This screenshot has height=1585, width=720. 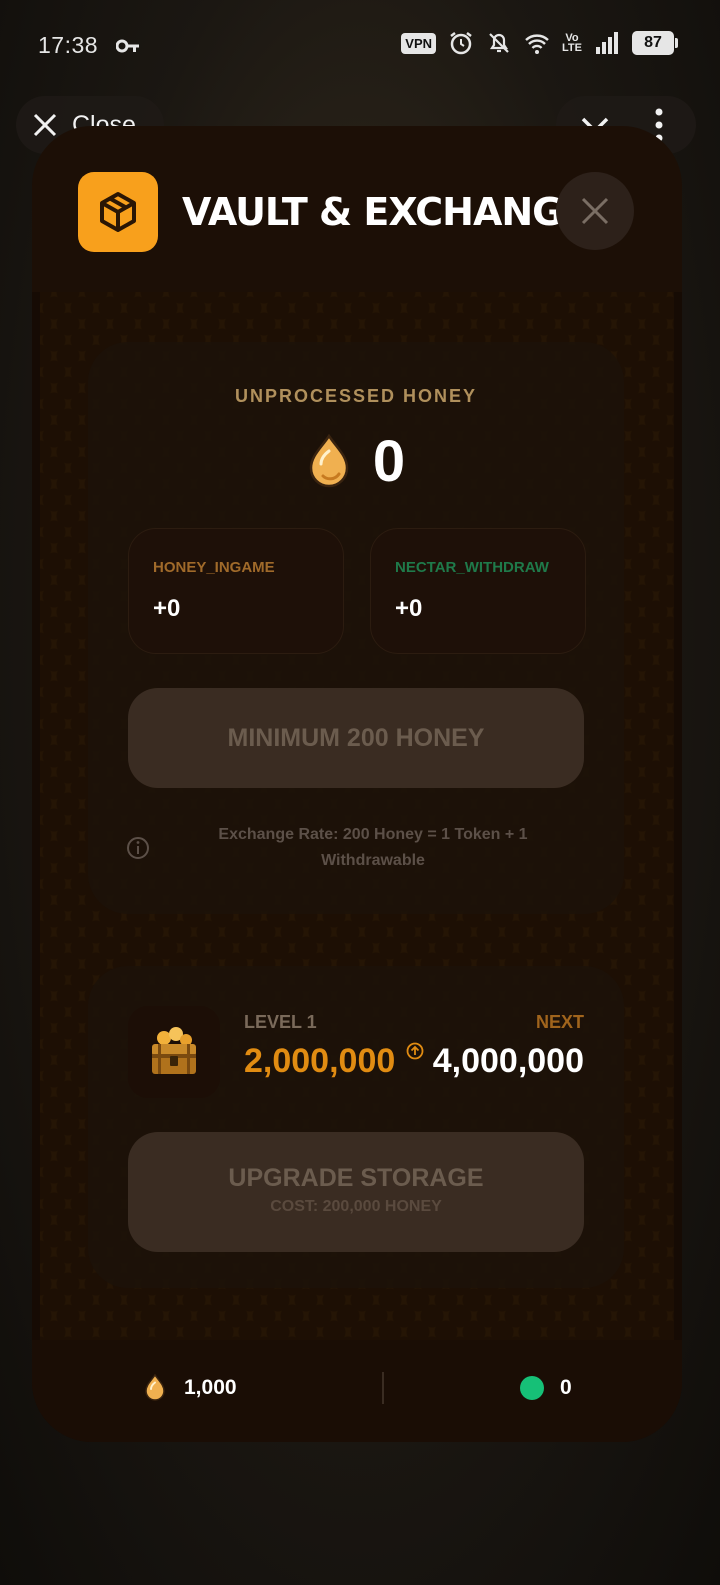 I want to click on treasure-chest-icon, so click(x=174, y=1050).